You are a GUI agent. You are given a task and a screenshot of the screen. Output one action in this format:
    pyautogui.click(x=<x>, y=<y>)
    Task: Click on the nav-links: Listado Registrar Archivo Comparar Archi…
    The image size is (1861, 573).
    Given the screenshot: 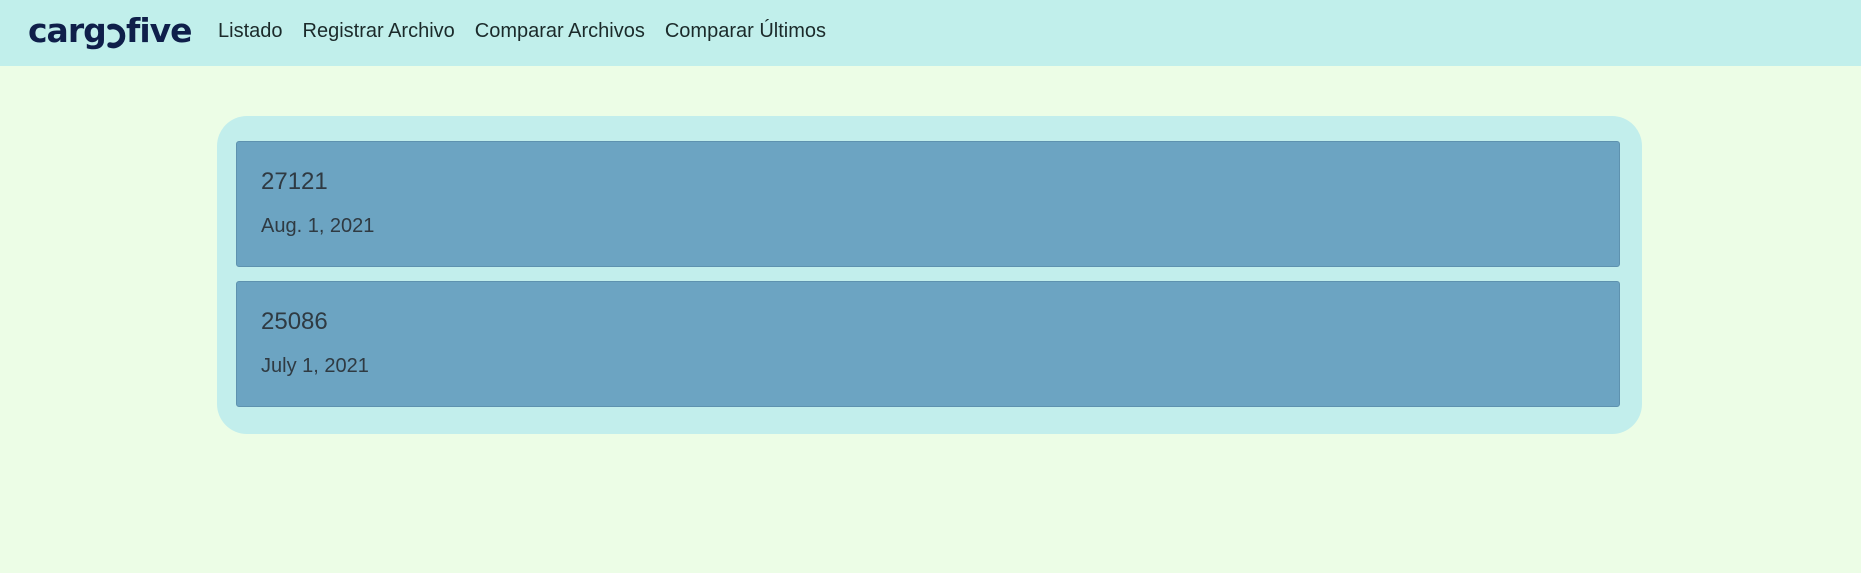 What is the action you would take?
    pyautogui.click(x=532, y=31)
    